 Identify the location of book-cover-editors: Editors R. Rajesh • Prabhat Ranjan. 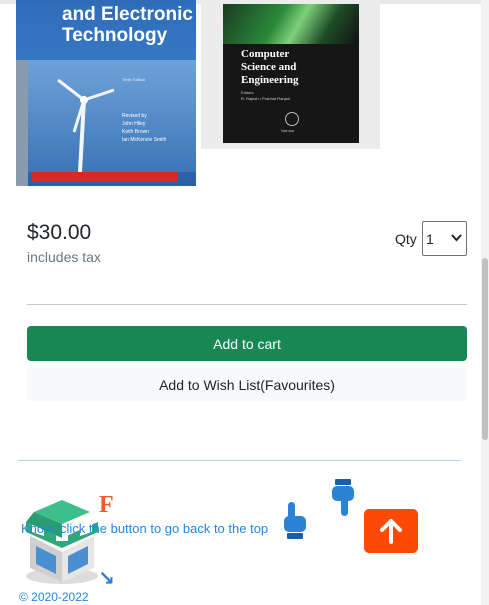
(265, 95).